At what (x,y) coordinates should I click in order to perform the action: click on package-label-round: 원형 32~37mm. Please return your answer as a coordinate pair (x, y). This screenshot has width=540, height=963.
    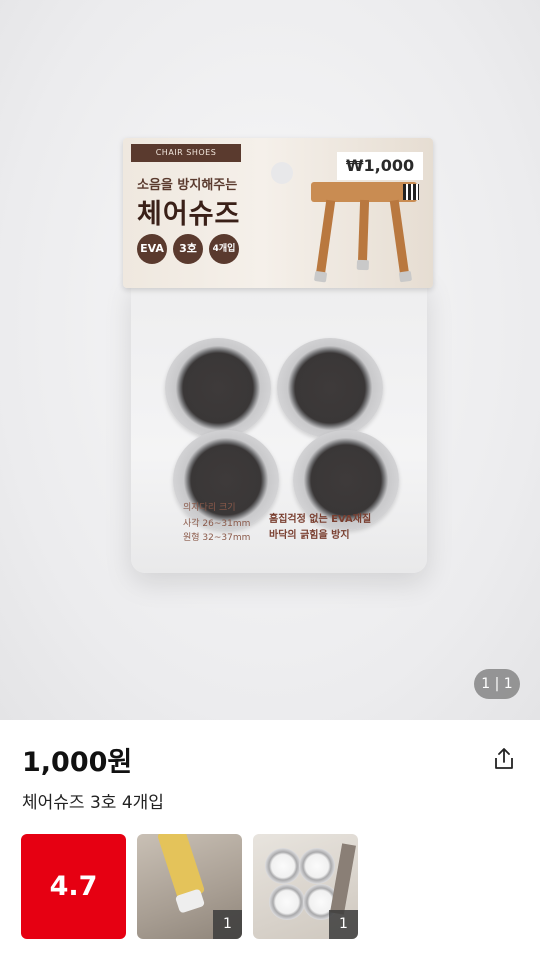
    Looking at the image, I should click on (217, 538).